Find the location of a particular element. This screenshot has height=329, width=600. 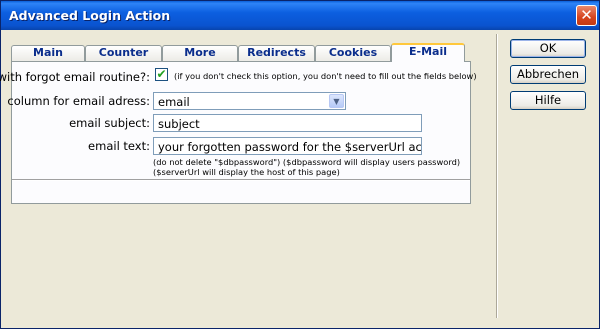

email-column-value: email is located at coordinates (174, 102).